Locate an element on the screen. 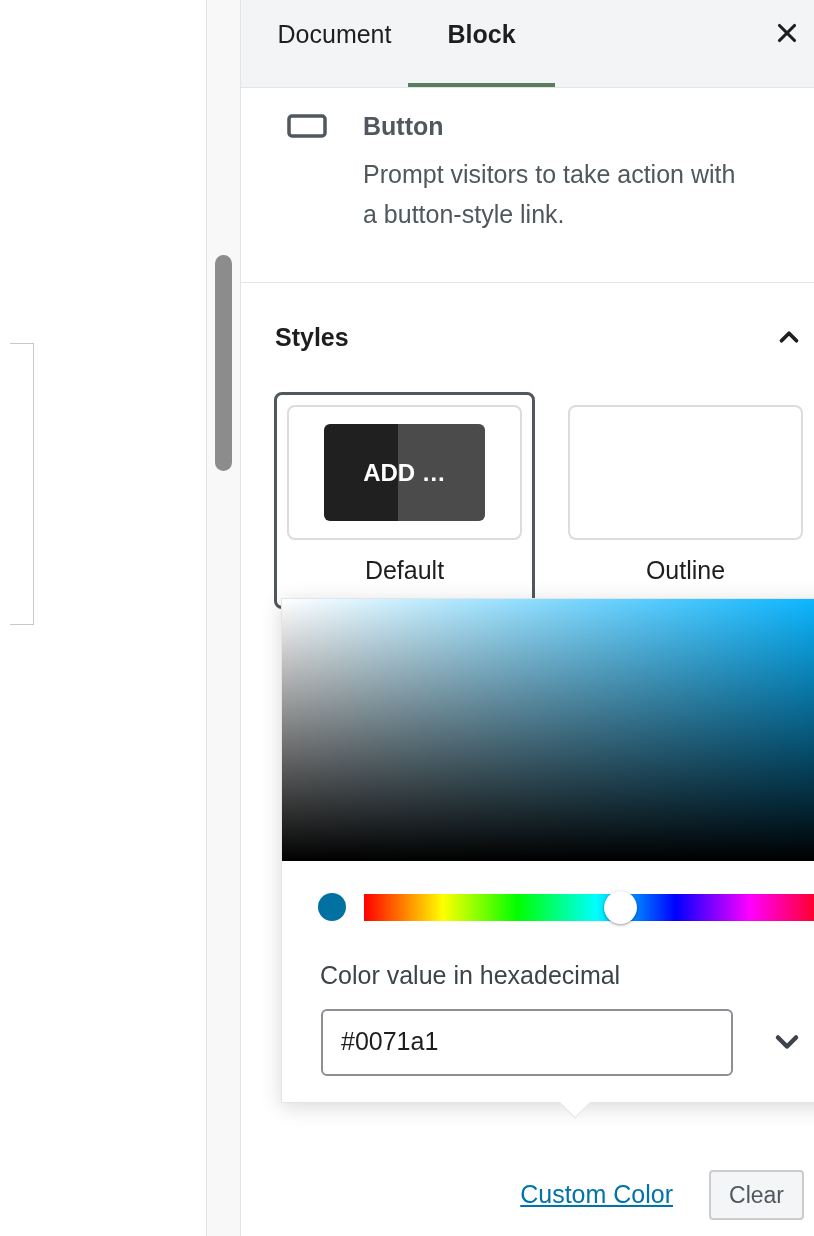 The image size is (814, 1236). custom-color-link: Custom Color is located at coordinates (597, 1195).